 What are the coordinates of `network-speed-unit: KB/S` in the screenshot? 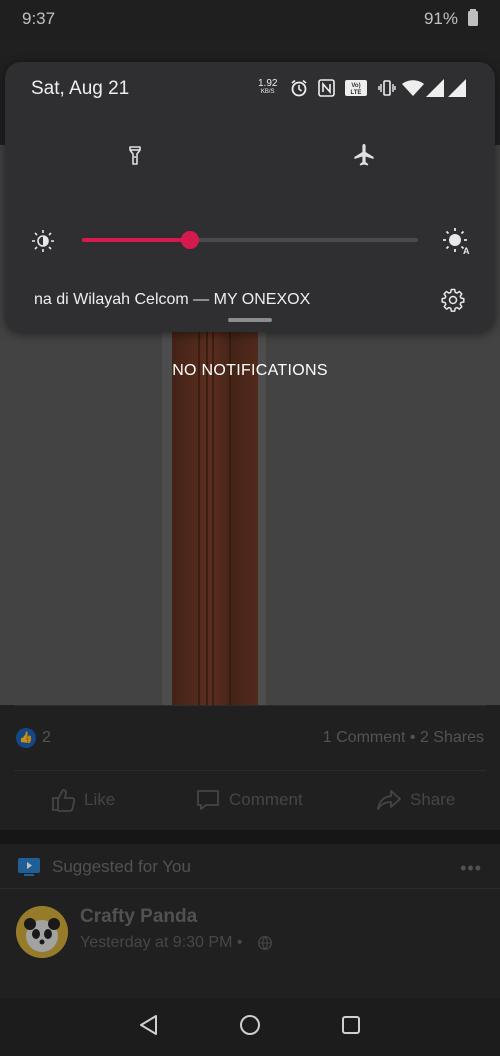 It's located at (267, 92).